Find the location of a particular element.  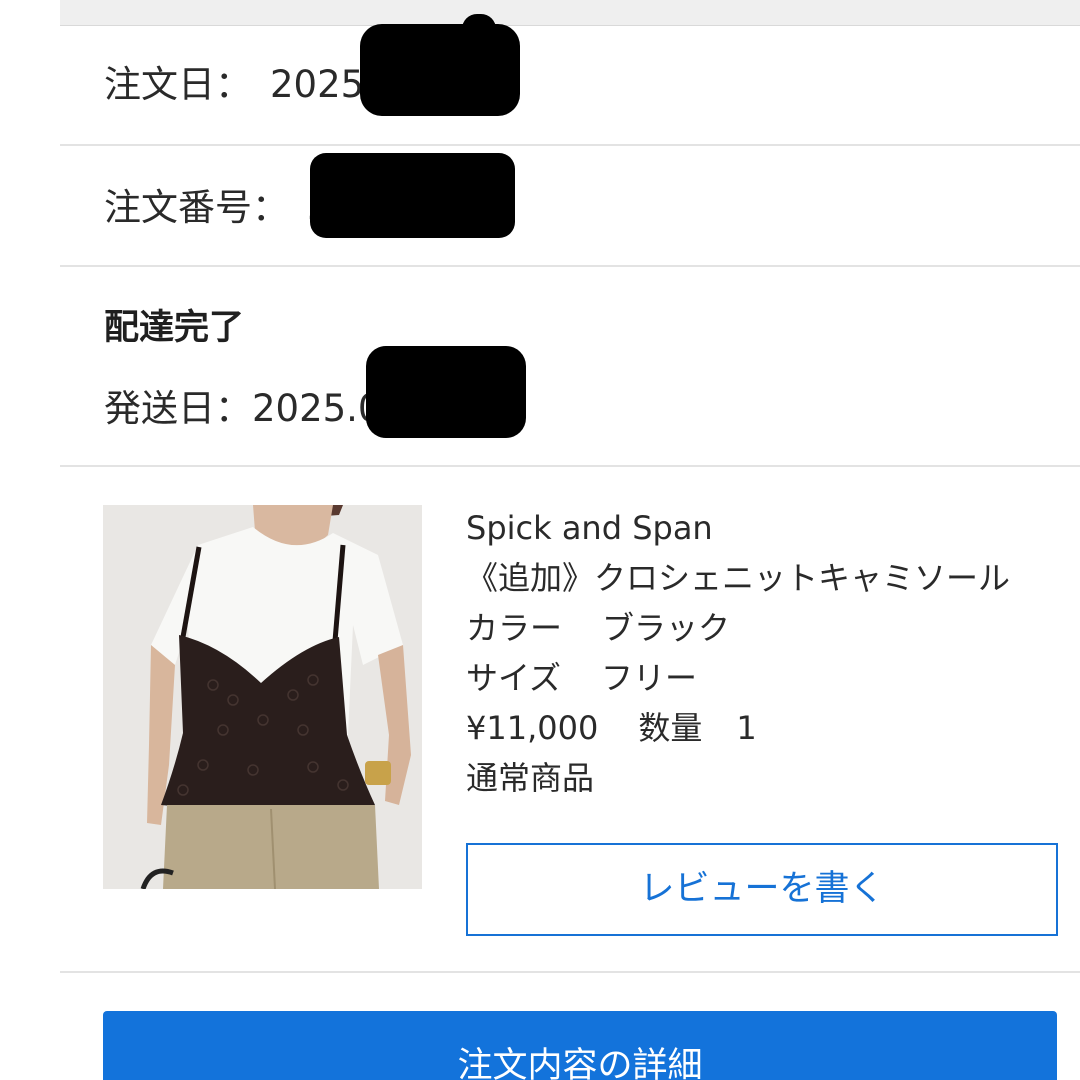

order-number-row: 注文番号：3 is located at coordinates (217, 208).